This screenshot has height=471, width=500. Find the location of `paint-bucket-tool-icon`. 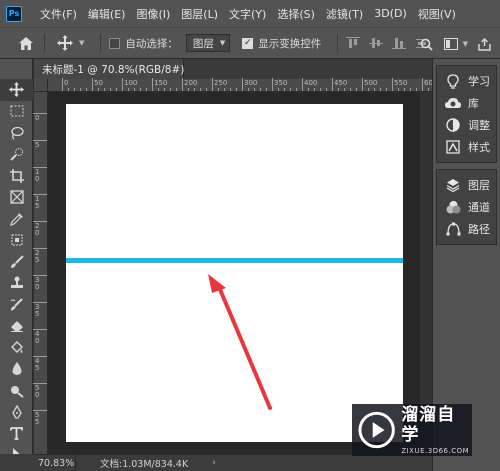

paint-bucket-tool-icon is located at coordinates (16, 348).